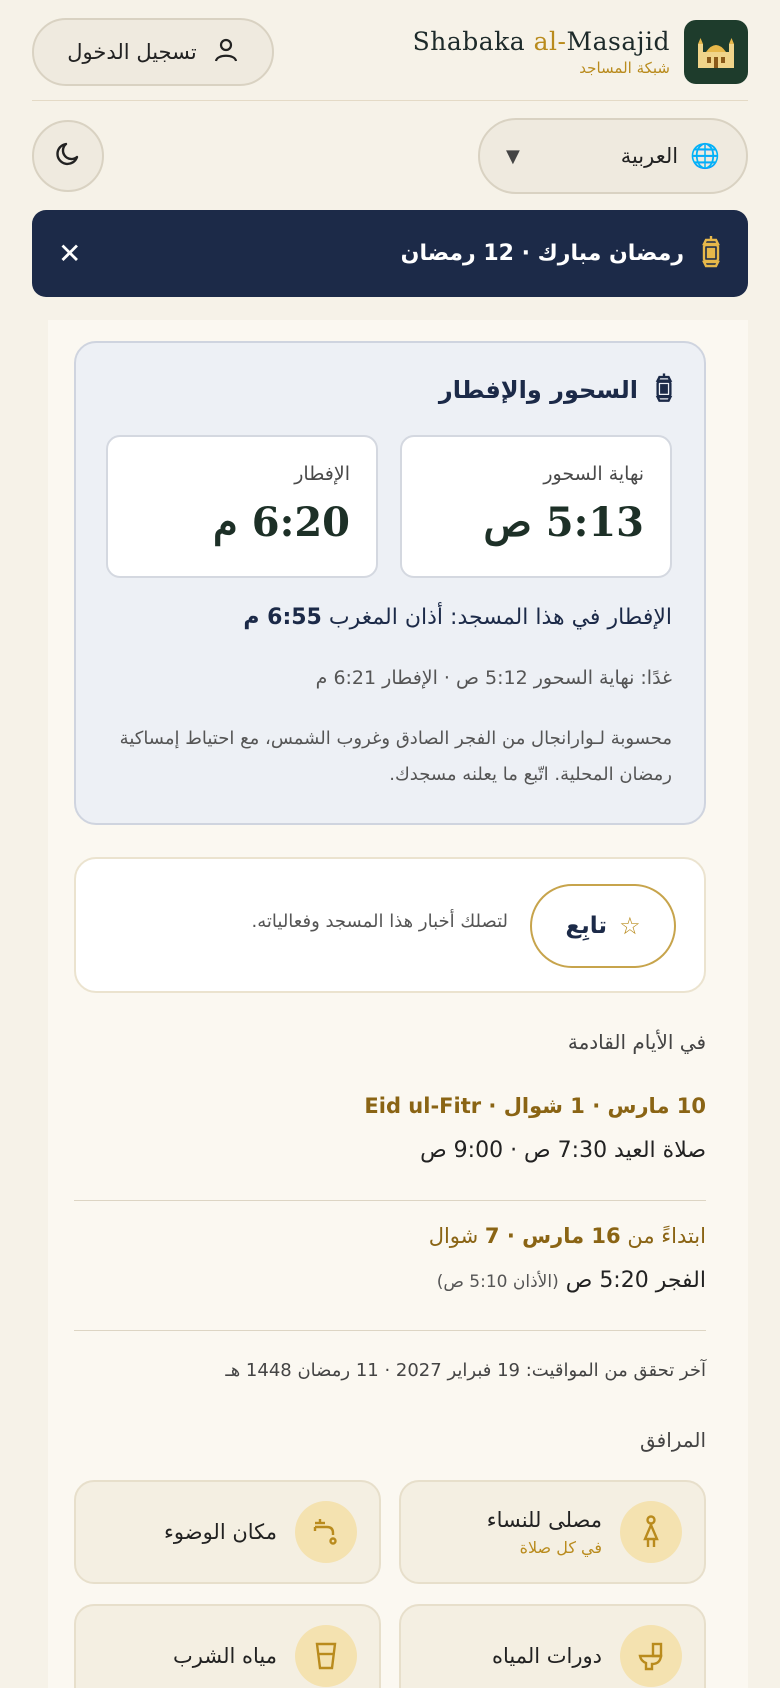 This screenshot has height=1688, width=780. I want to click on brand-title: Shabaka al-Masajid, so click(541, 41).